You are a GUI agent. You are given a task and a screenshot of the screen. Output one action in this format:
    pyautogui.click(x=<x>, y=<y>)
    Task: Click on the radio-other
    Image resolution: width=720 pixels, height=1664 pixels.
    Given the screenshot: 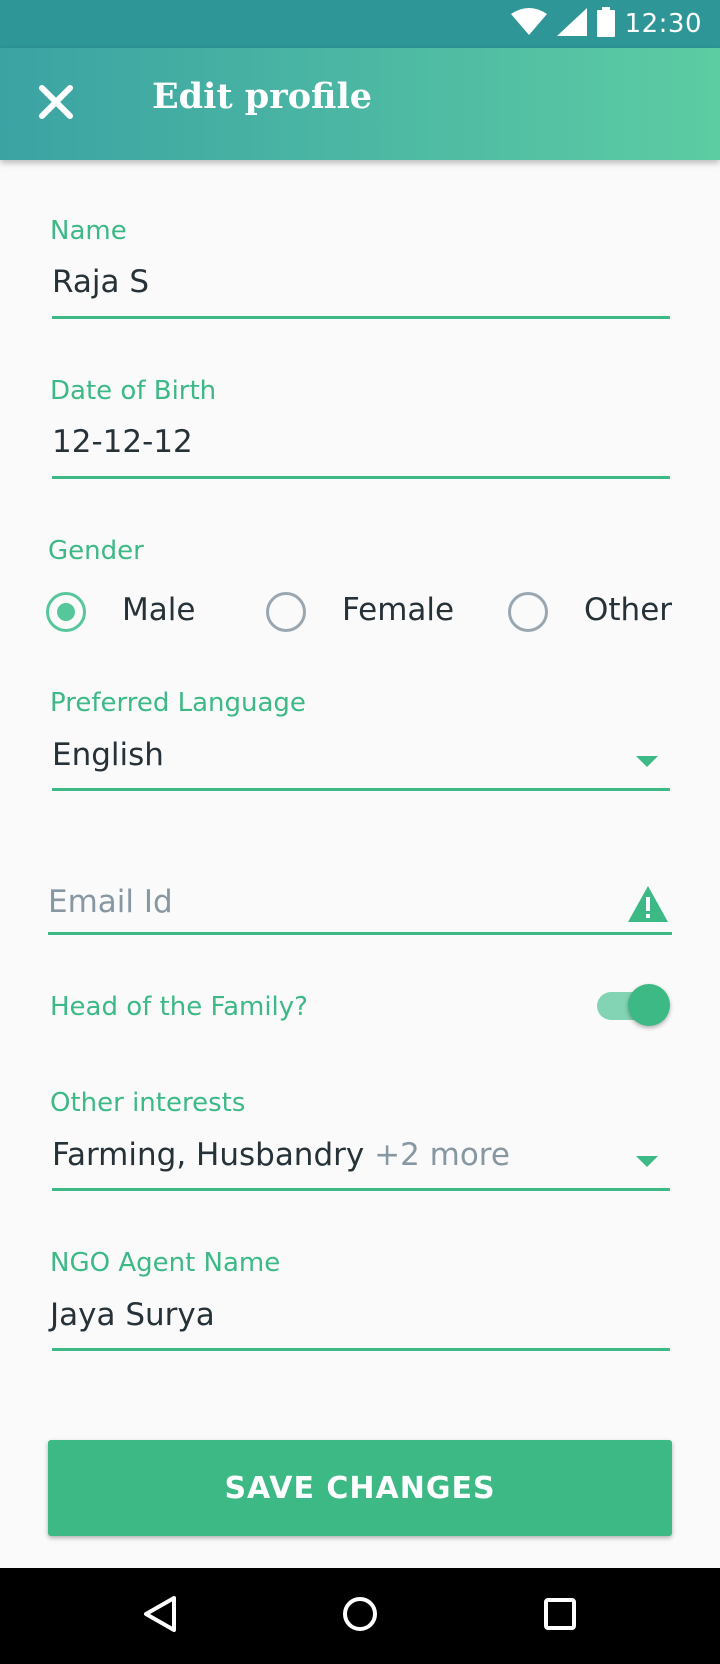 What is the action you would take?
    pyautogui.click(x=528, y=612)
    